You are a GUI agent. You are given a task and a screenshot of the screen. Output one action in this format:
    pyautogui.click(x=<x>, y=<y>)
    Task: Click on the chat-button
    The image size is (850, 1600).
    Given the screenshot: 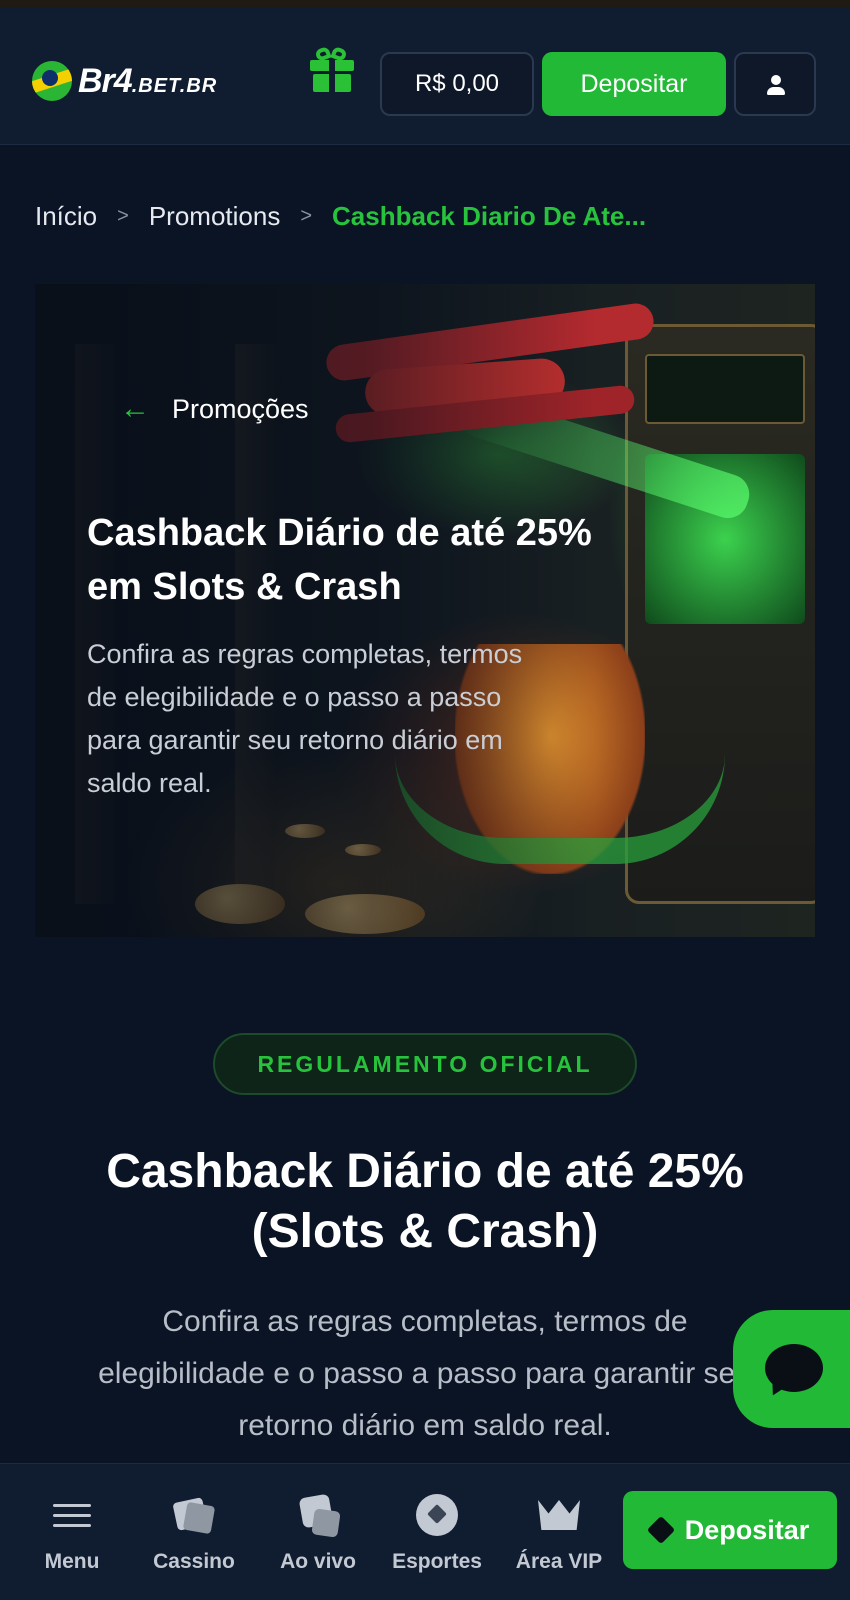 What is the action you would take?
    pyautogui.click(x=791, y=1369)
    